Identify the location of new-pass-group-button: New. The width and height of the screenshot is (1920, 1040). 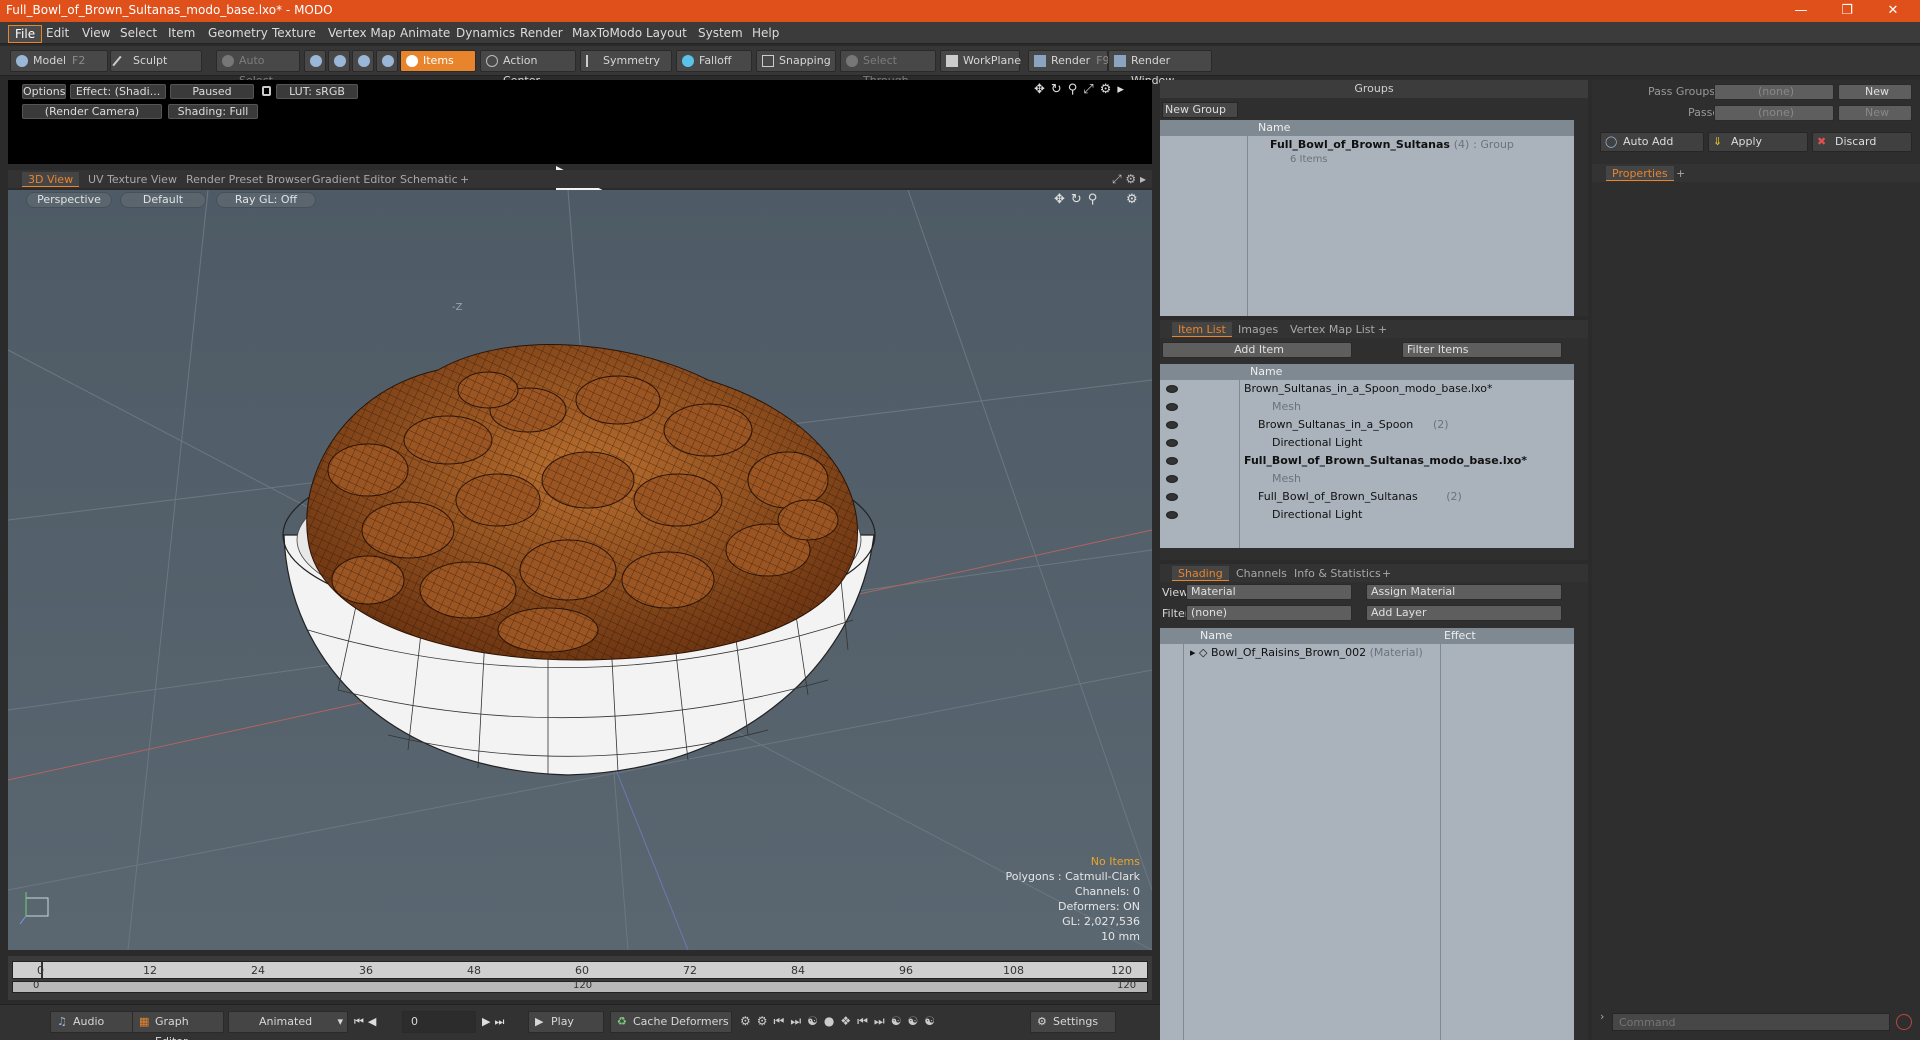
(1875, 92).